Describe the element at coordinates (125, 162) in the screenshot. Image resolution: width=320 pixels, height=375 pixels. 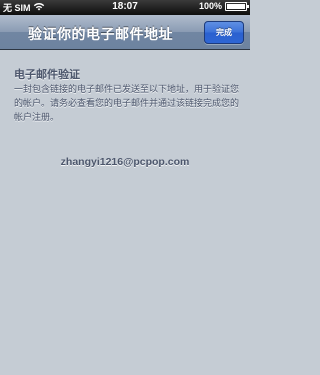
I see `email-address: zhangyi1216@pcpop.com` at that location.